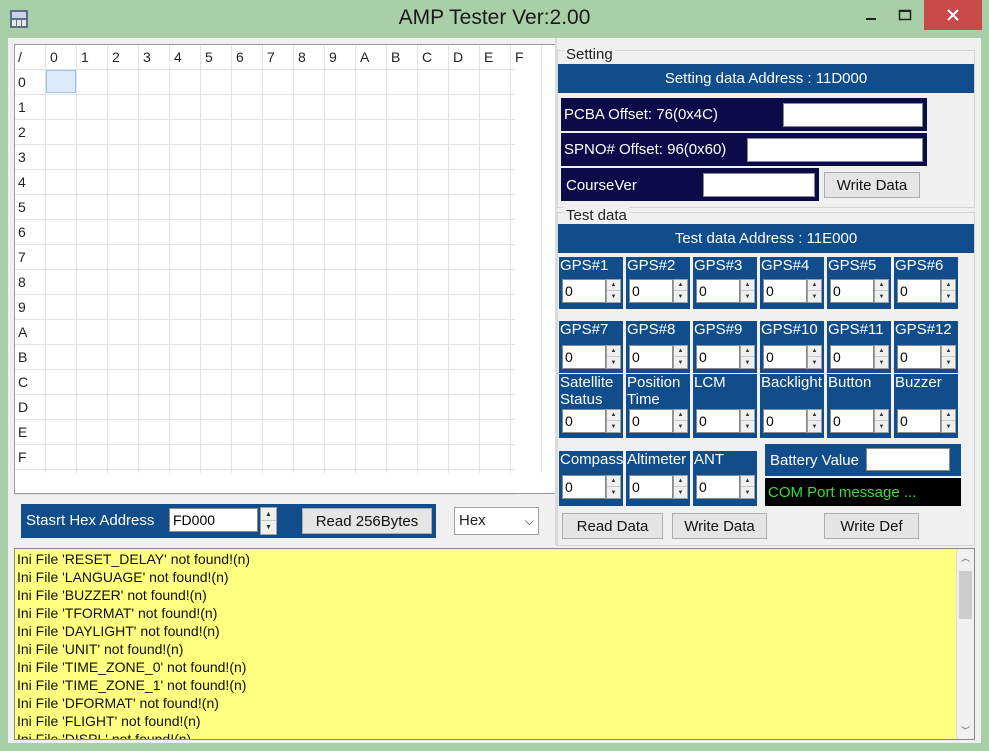 This screenshot has width=989, height=751. What do you see at coordinates (367, 521) in the screenshot?
I see `read-256-bytes-button: Read 256Bytes` at bounding box center [367, 521].